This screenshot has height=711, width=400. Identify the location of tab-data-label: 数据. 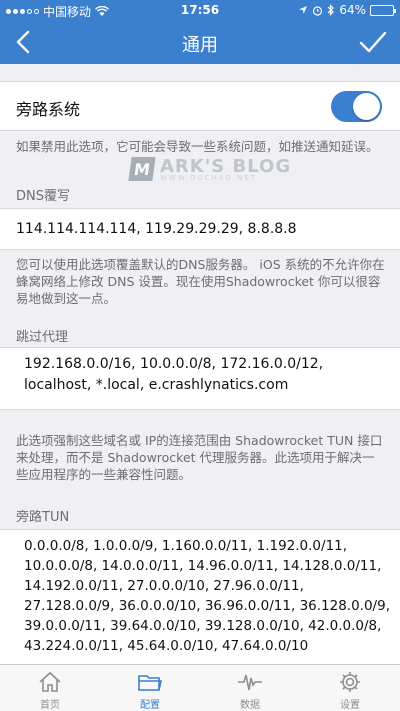
(250, 705).